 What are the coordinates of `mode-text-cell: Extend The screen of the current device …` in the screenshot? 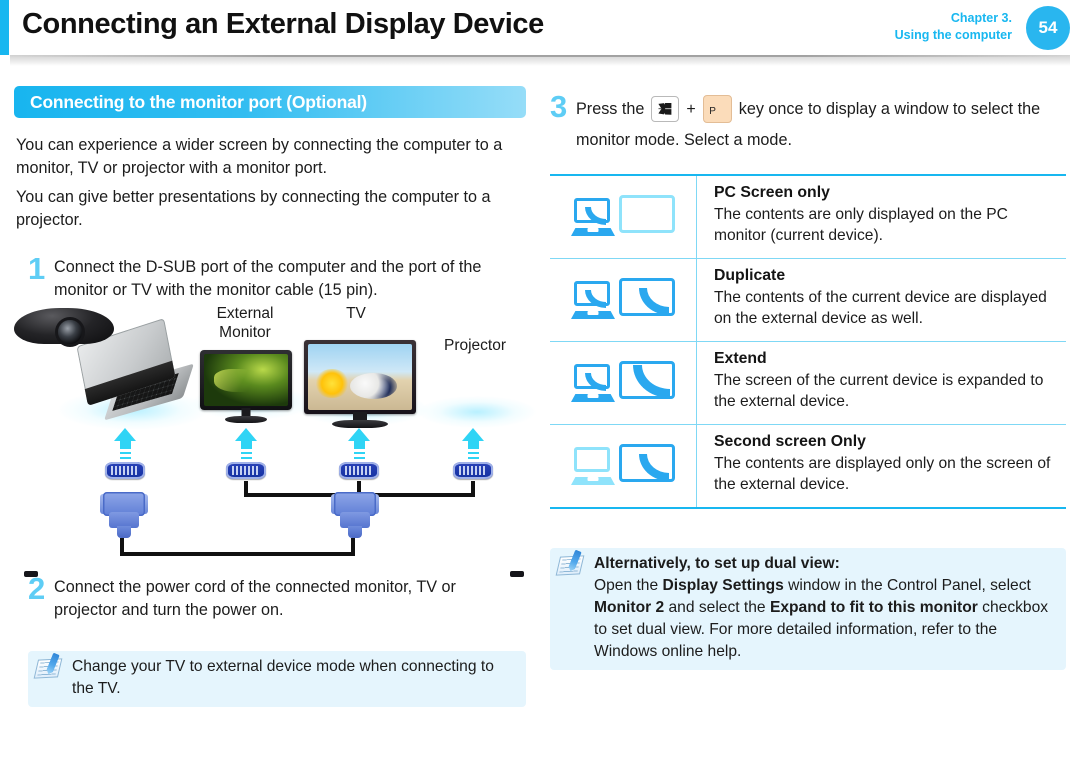 It's located at (881, 383).